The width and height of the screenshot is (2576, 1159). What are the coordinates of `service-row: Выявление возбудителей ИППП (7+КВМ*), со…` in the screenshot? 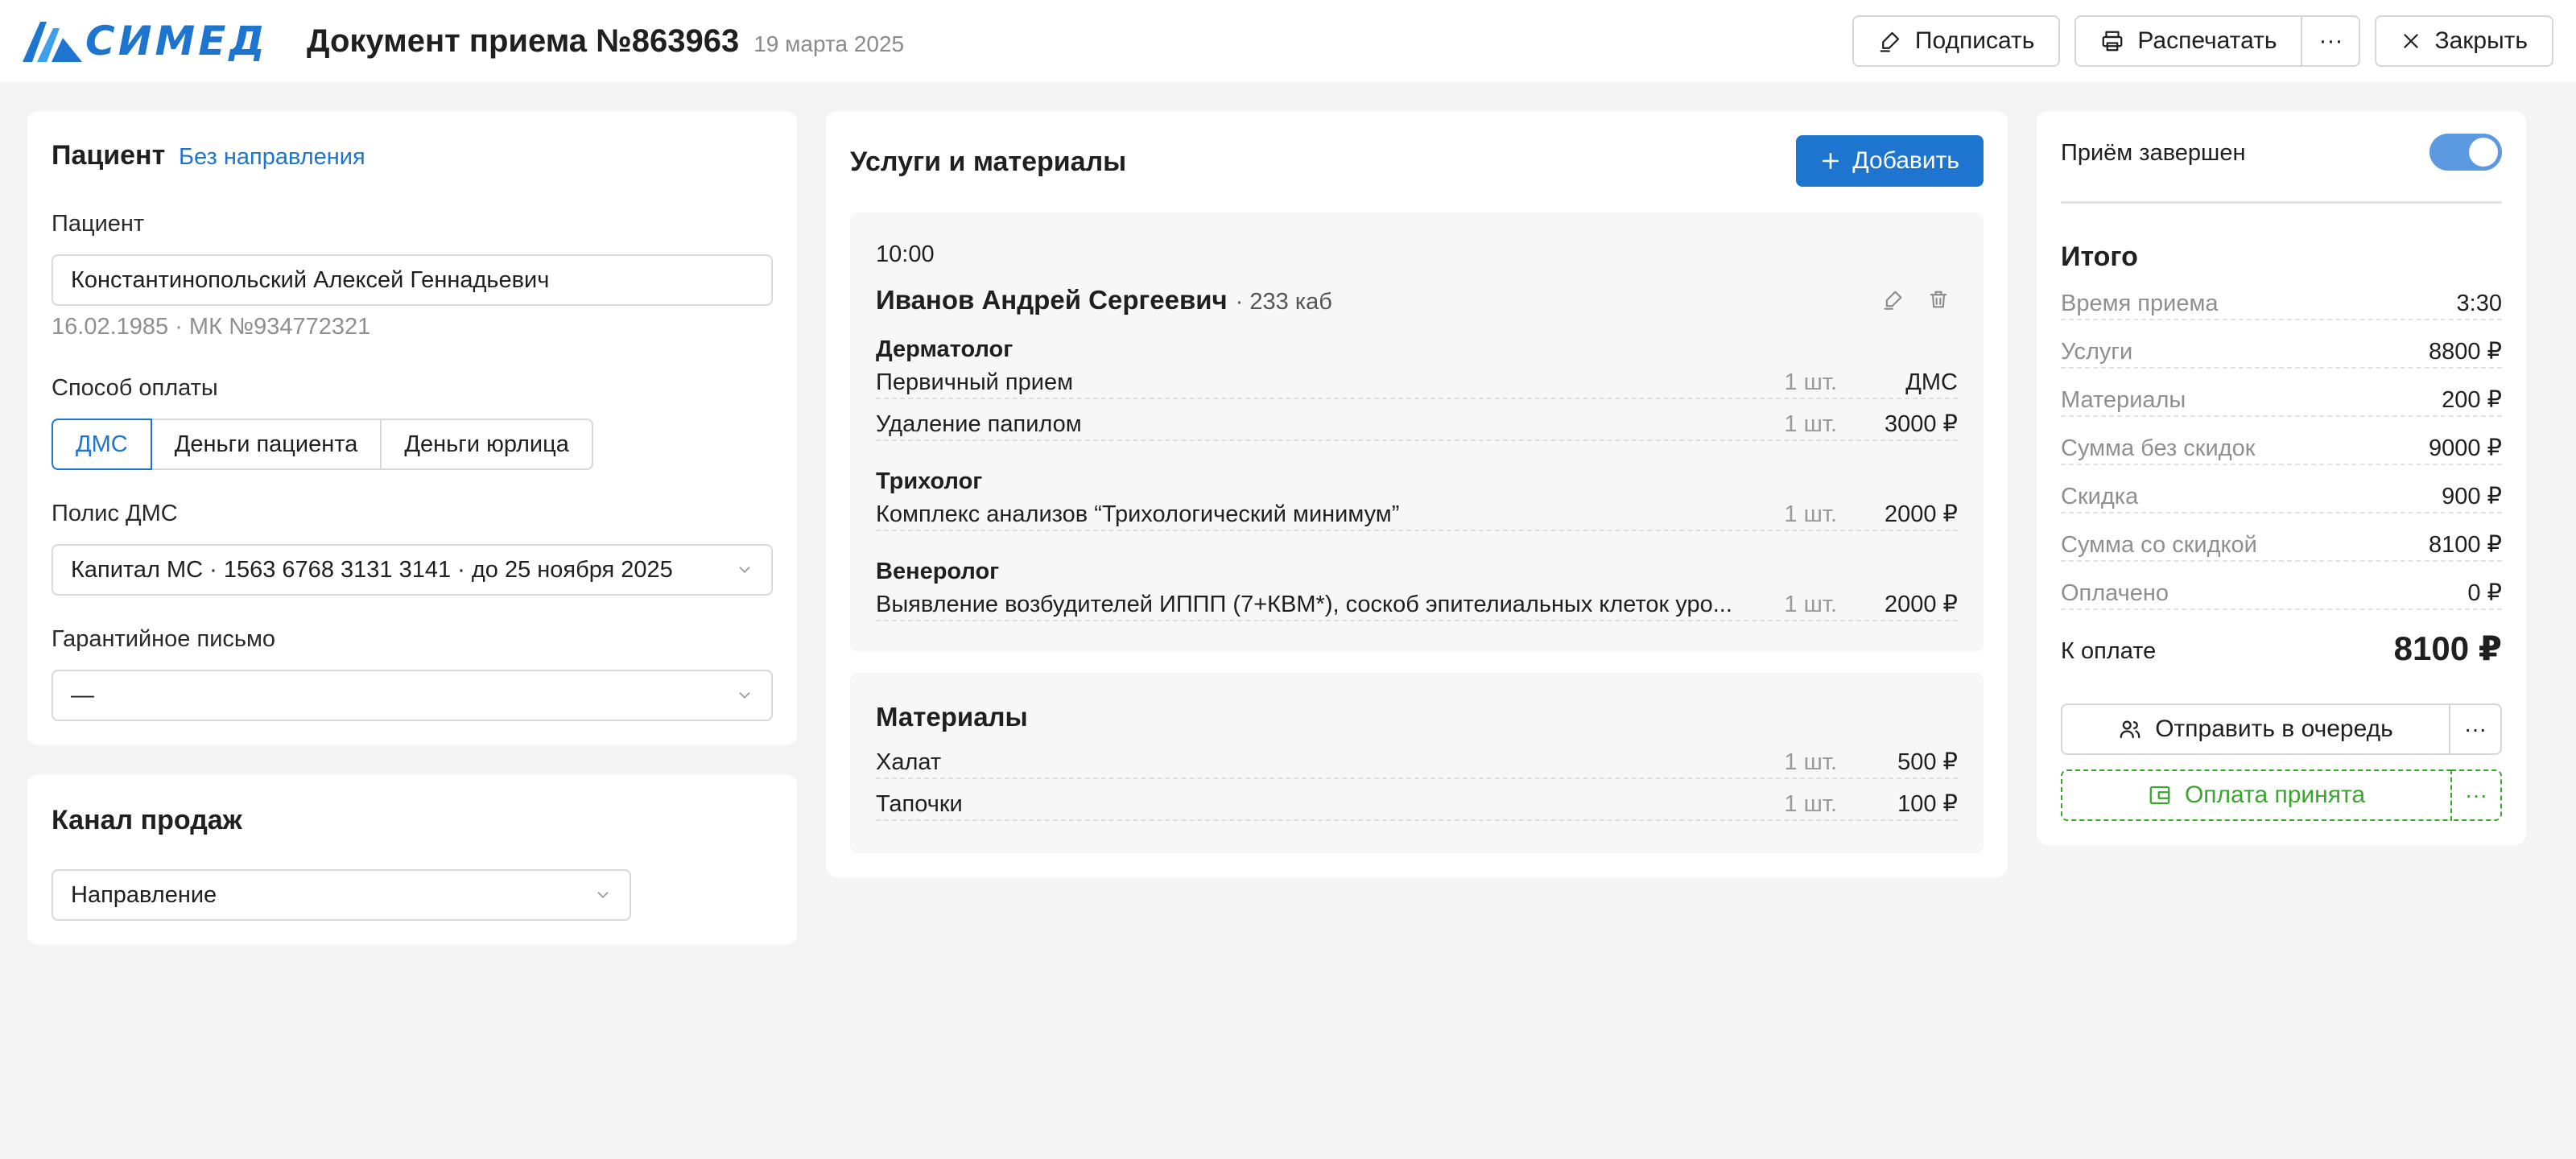 It's located at (1417, 606).